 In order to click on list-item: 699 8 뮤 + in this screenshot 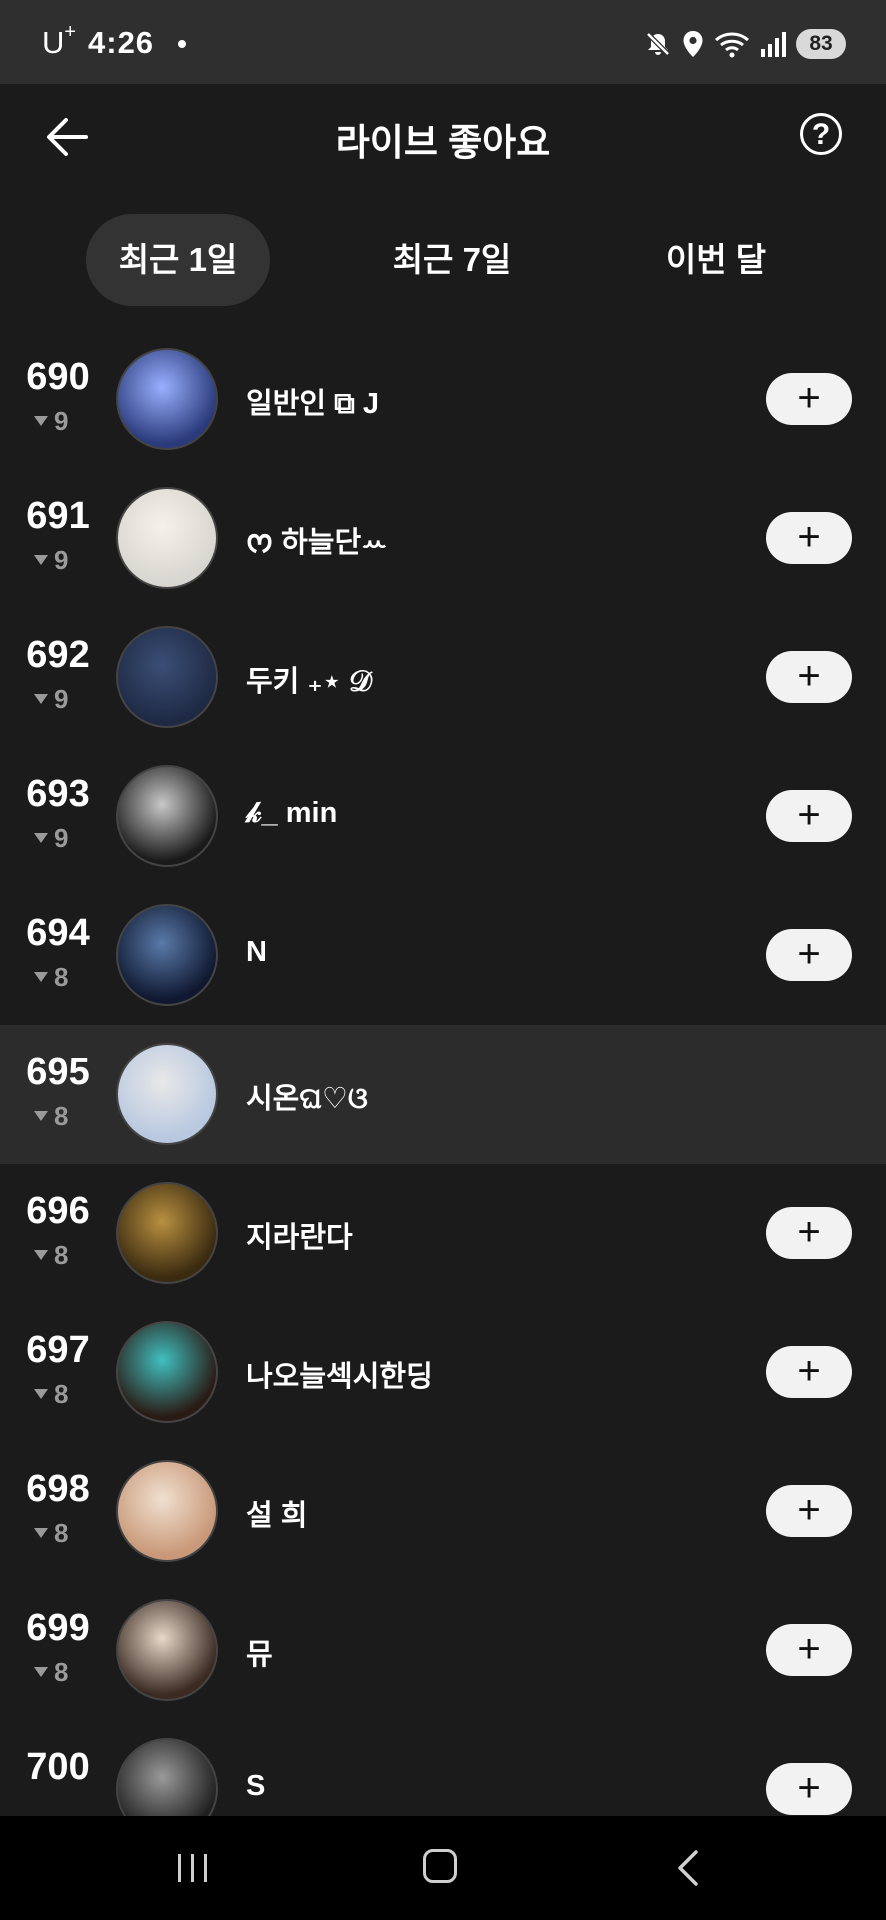, I will do `click(443, 1650)`.